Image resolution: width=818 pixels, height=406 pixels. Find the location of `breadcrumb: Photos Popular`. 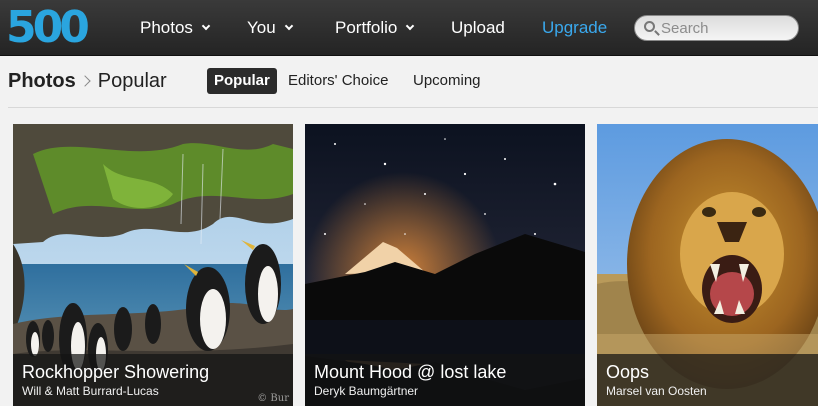

breadcrumb: Photos Popular is located at coordinates (87, 81).